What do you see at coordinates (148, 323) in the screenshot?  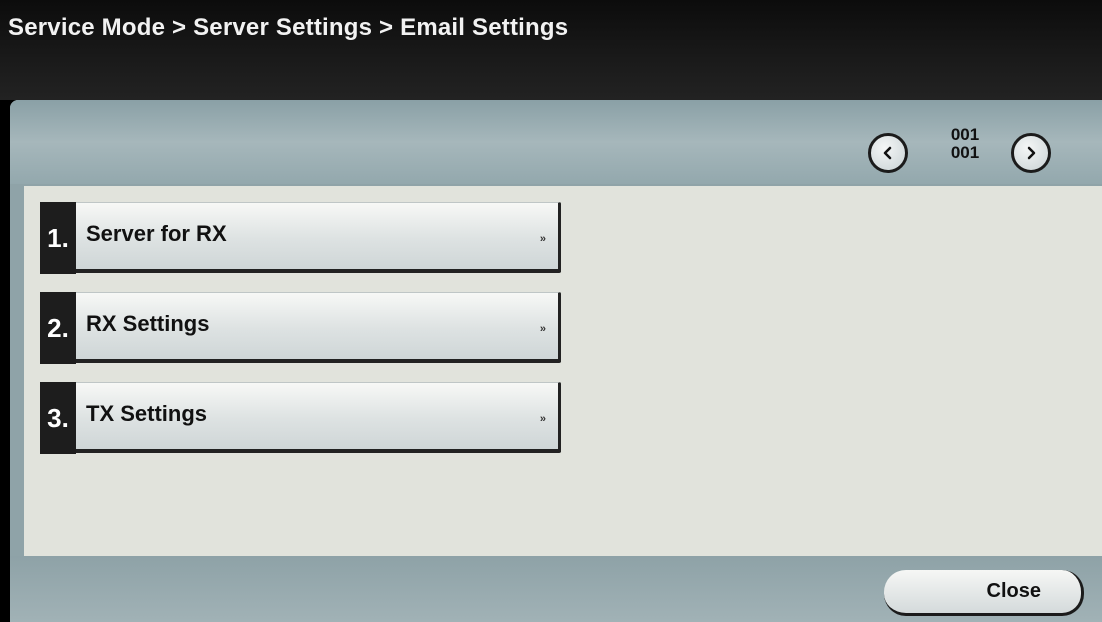 I see `menu-item-label: RX Settings` at bounding box center [148, 323].